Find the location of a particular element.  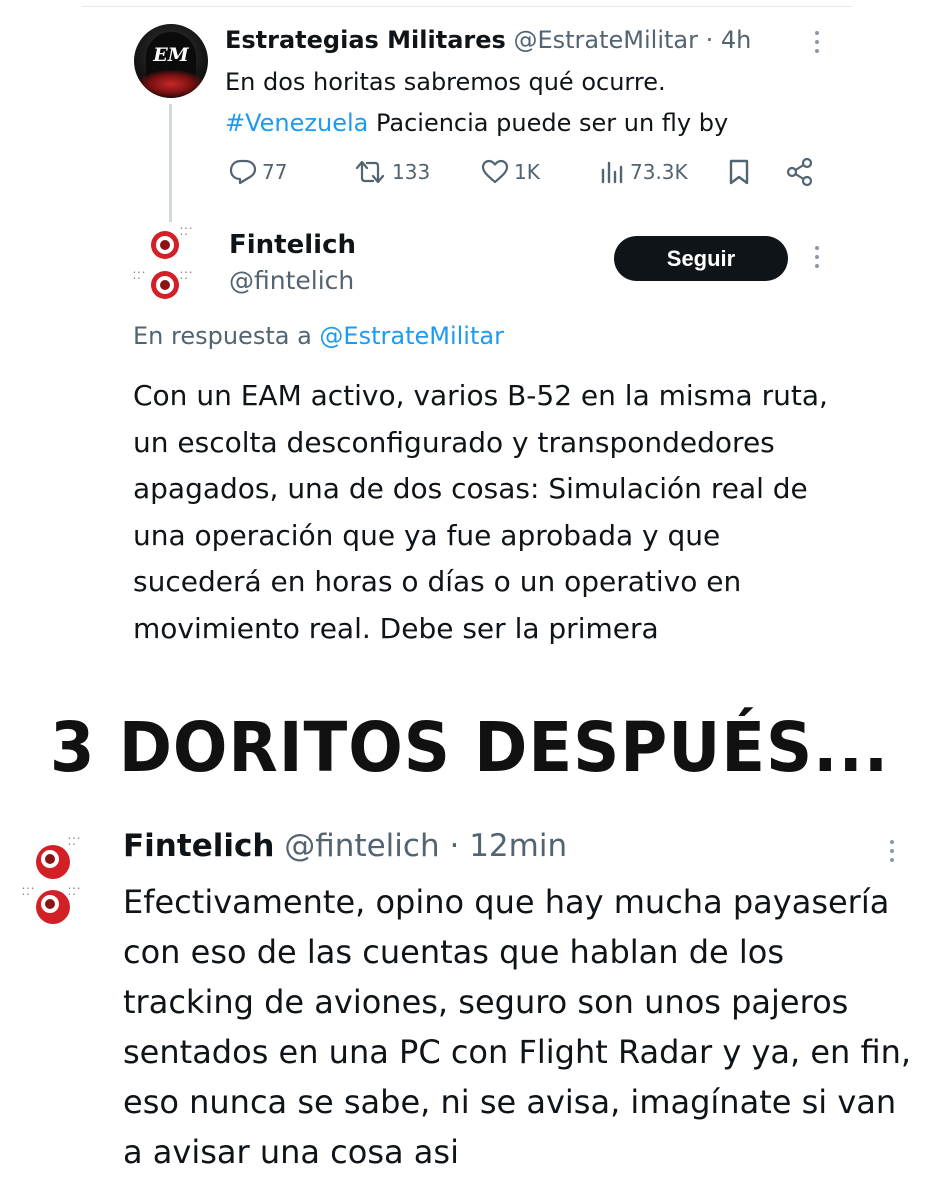

bookmark-button is located at coordinates (739, 172).